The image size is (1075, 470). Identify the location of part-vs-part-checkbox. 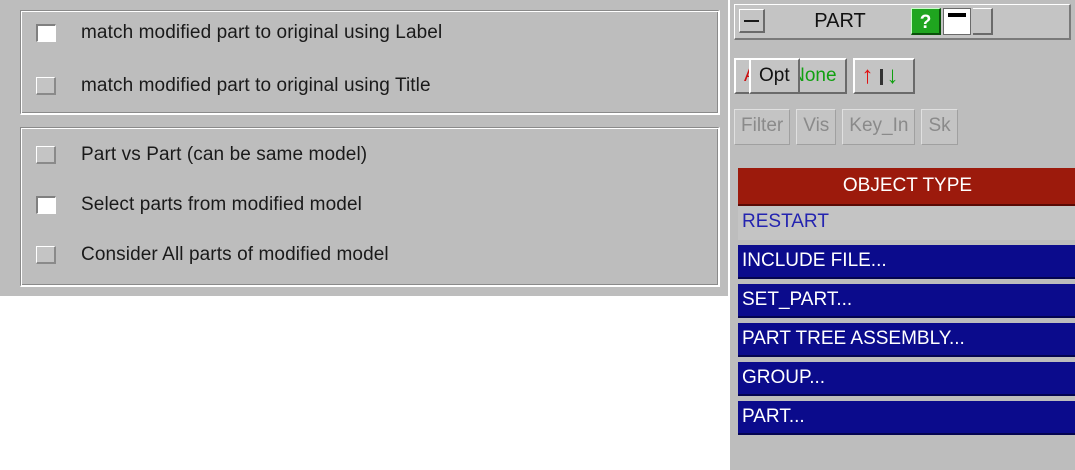
(46, 155).